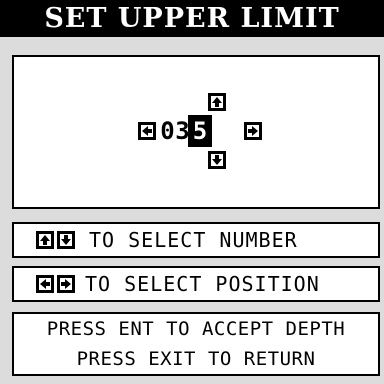 The height and width of the screenshot is (384, 384). I want to click on accept-instruction: PRESS ENT TO ACCEPT DEPTH, so click(196, 329).